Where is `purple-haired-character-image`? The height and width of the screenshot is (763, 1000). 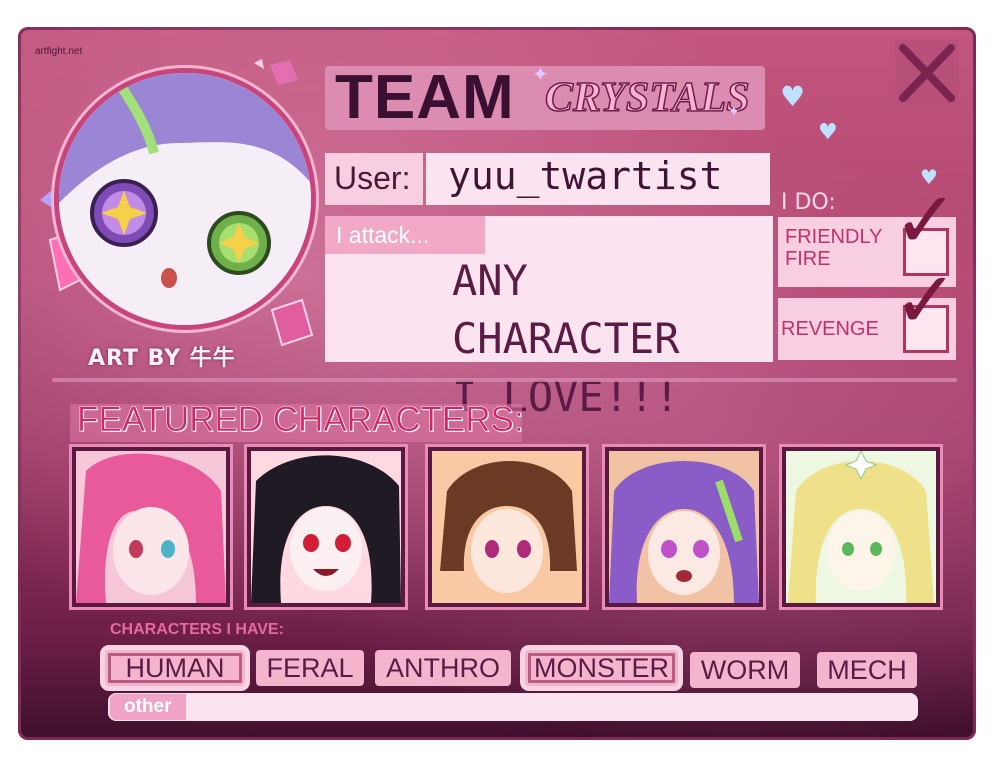 purple-haired-character-image is located at coordinates (684, 527).